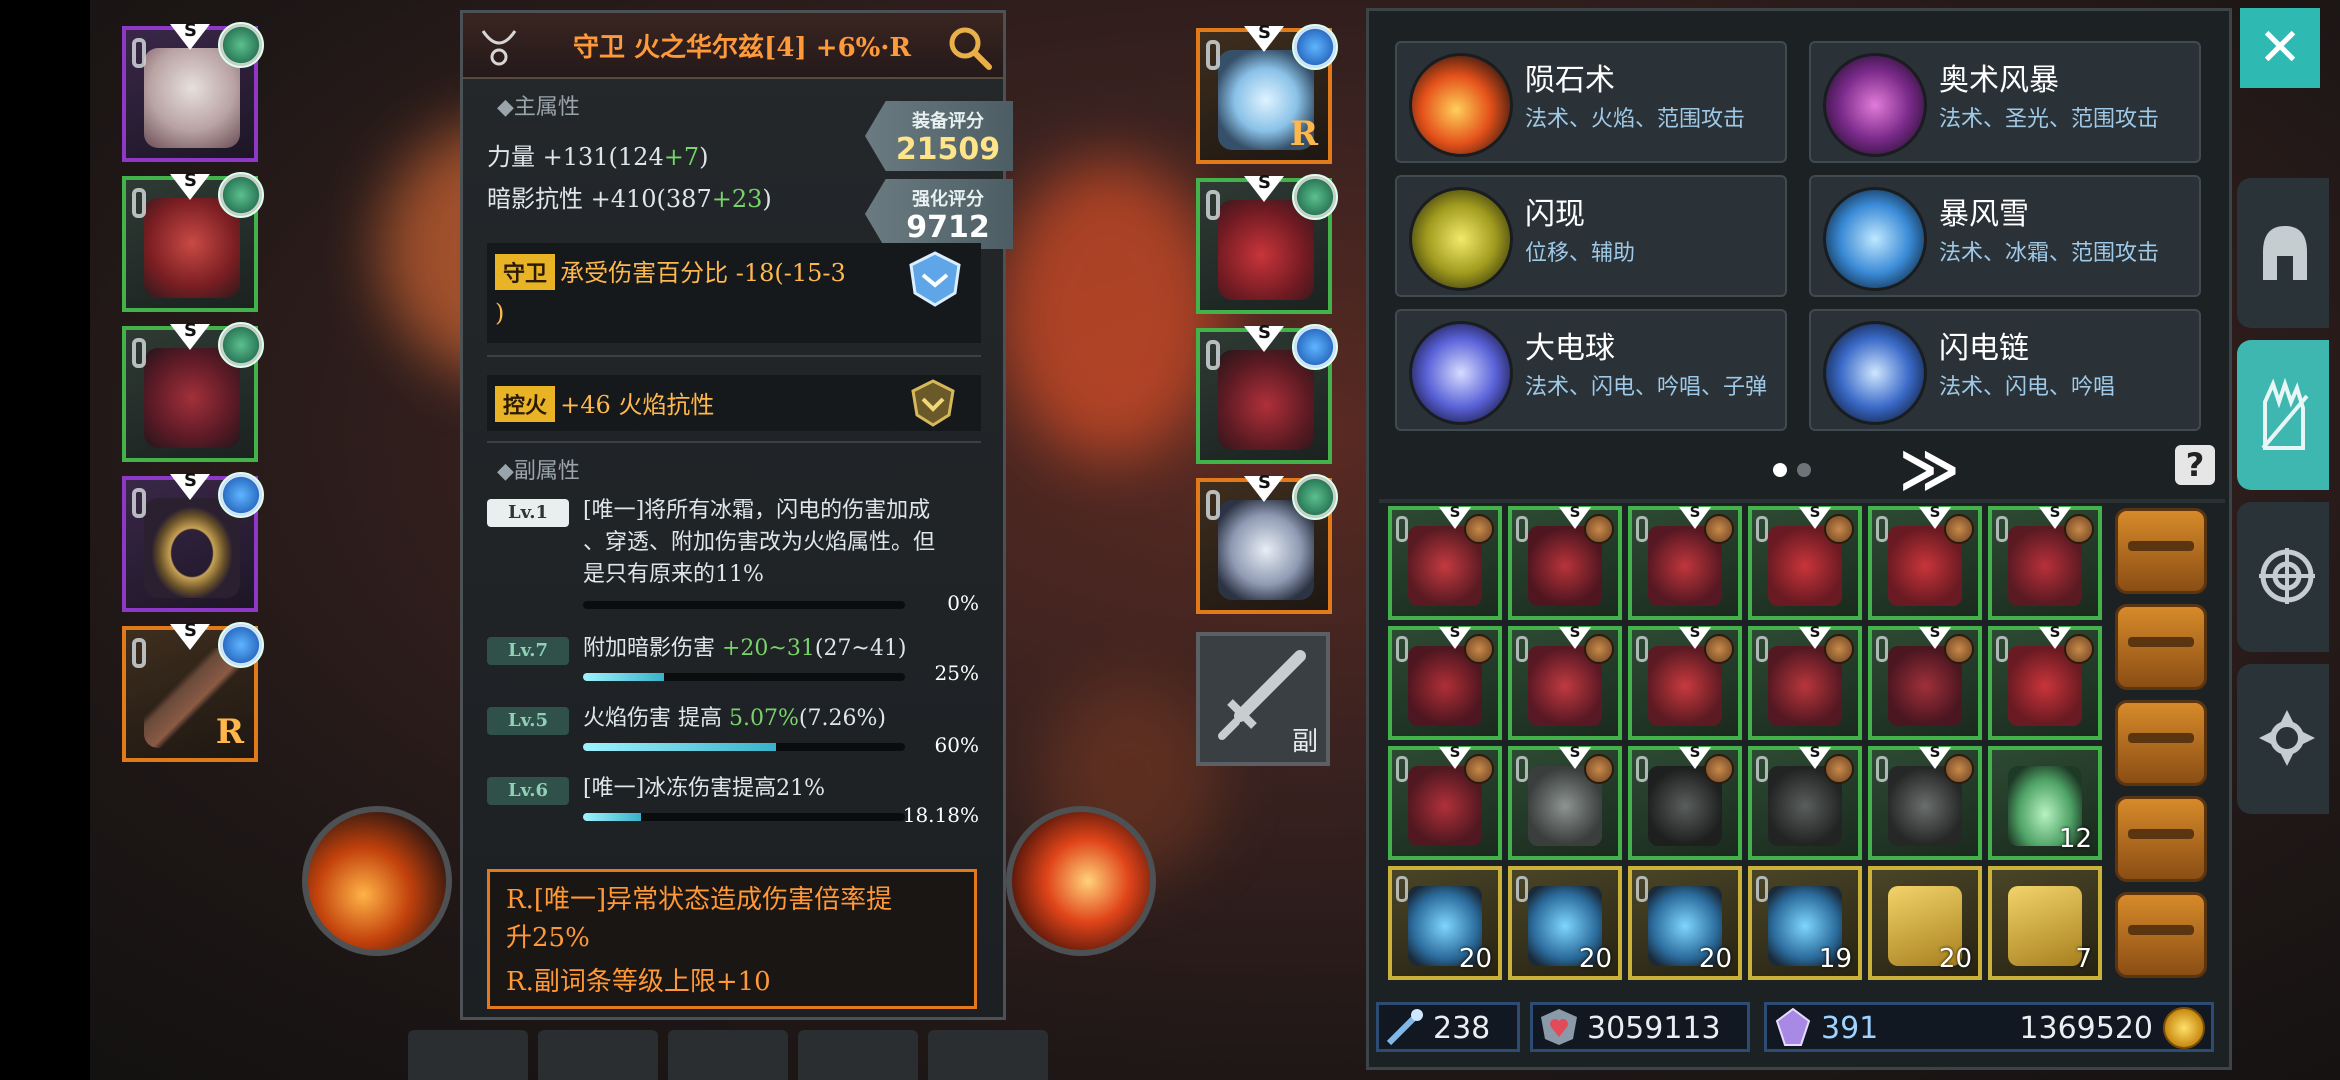 This screenshot has height=1080, width=2340. I want to click on tab-equipment, so click(2283, 253).